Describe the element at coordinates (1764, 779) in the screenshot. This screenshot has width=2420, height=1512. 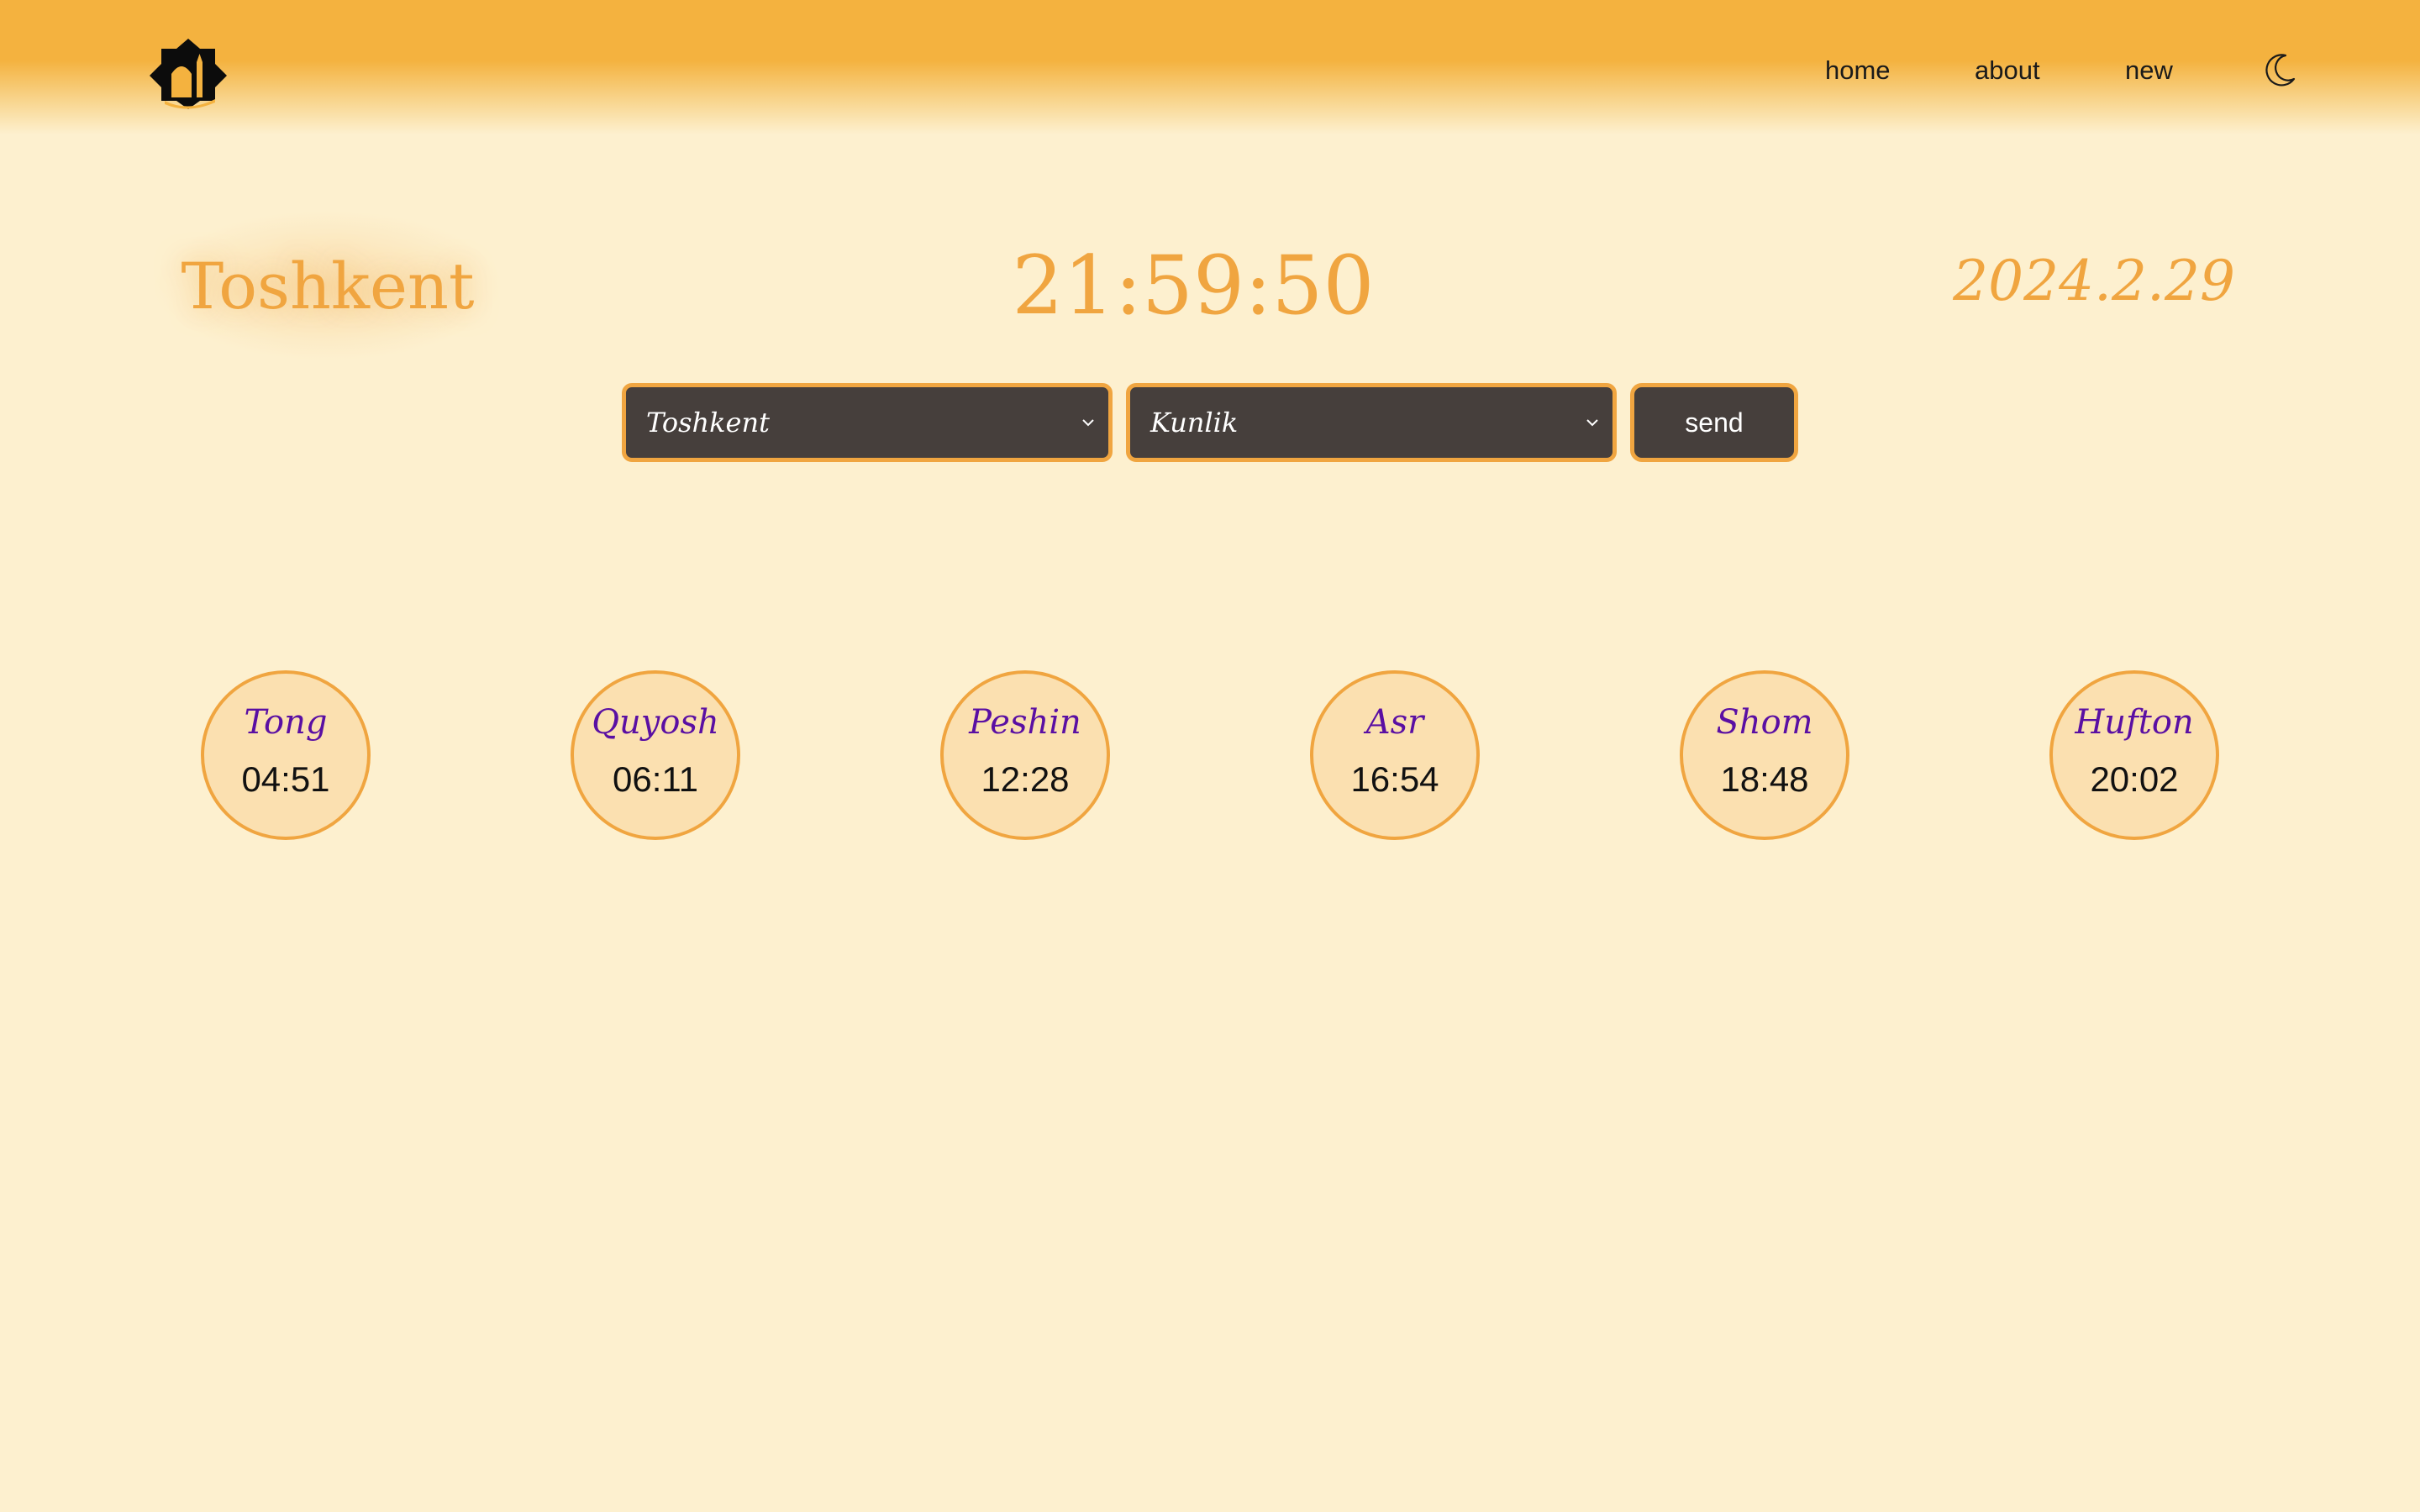
I see `prayer-time: 18:48` at that location.